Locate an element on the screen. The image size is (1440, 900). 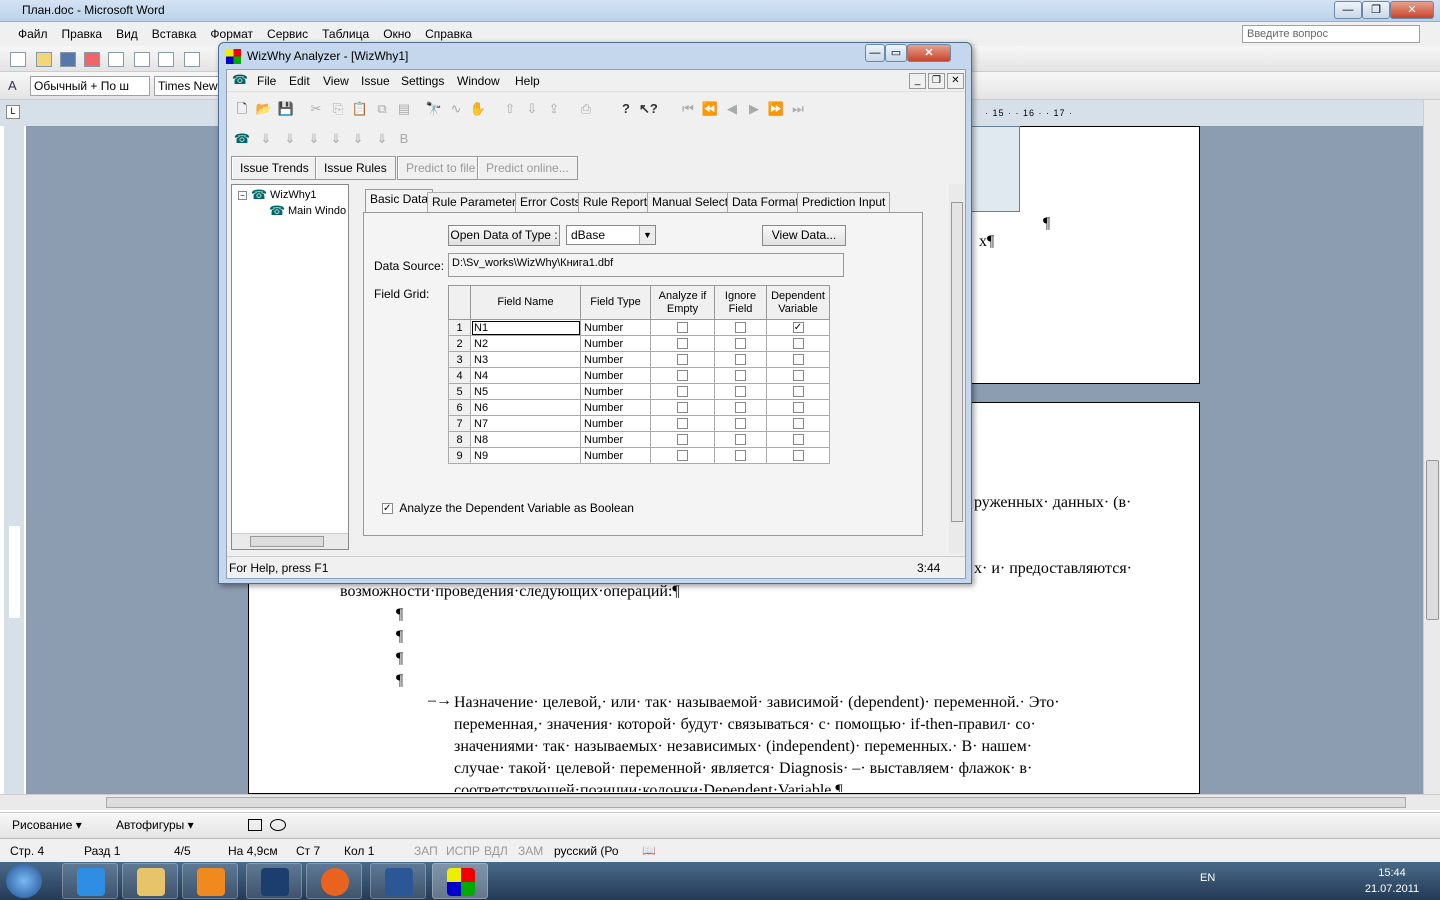
mdi-doc-icon: ☎ is located at coordinates (240, 80).